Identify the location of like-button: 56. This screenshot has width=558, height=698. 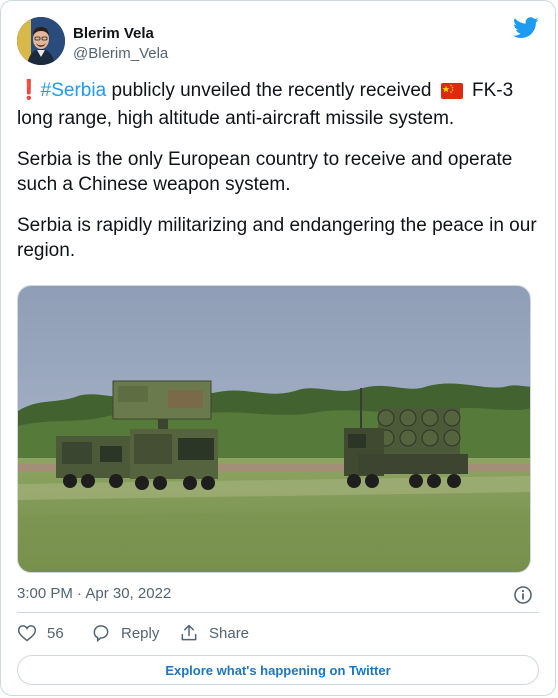
(40, 633).